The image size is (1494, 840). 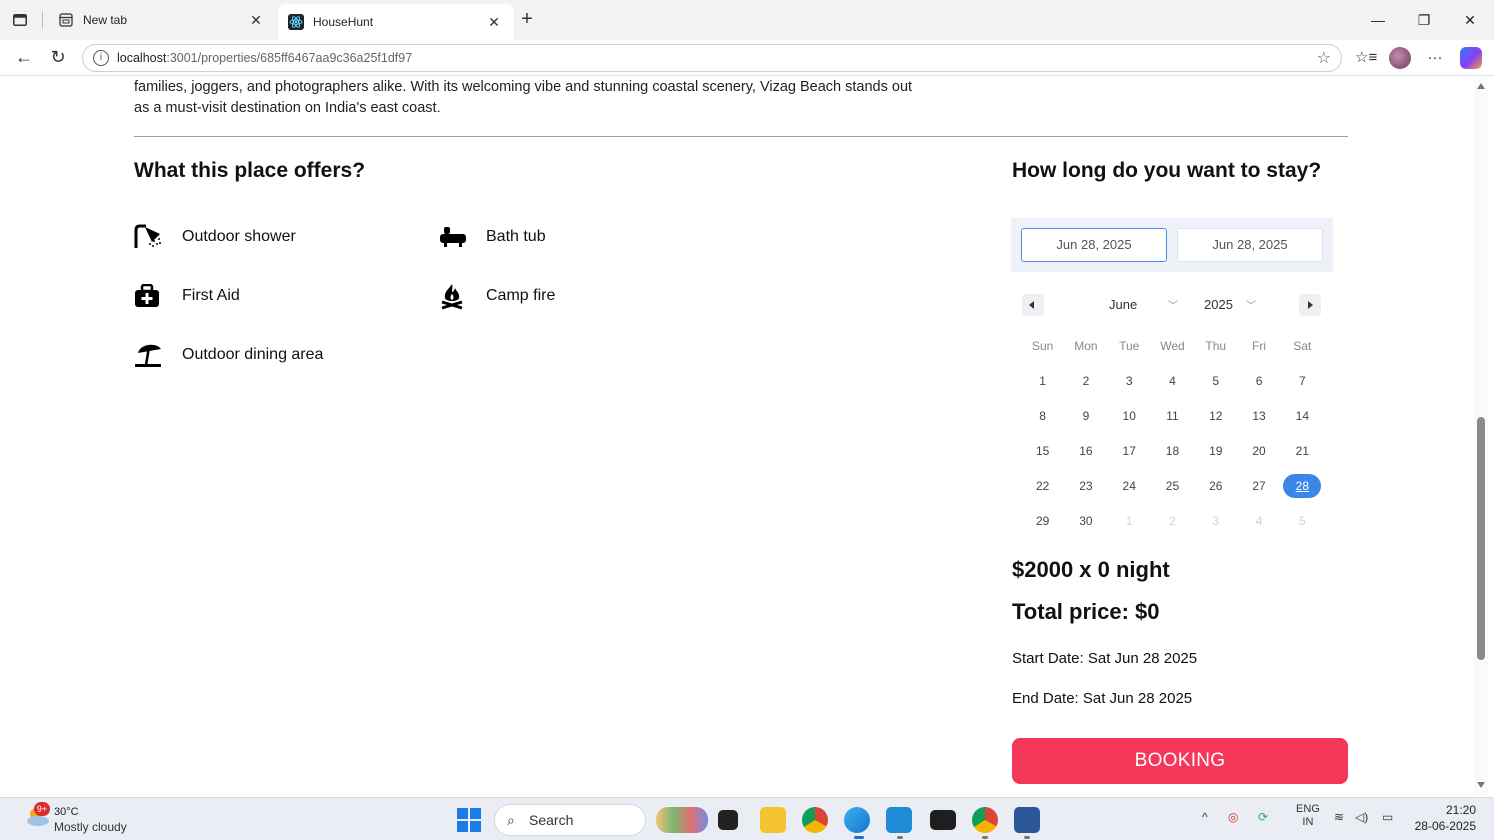 What do you see at coordinates (1444, 818) in the screenshot?
I see `taskbar-clock: 21:20 28-06-2025` at bounding box center [1444, 818].